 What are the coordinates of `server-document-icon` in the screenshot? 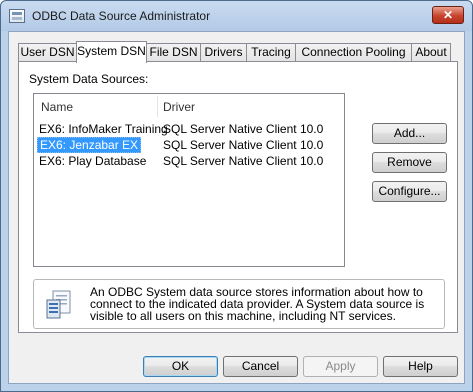 It's located at (59, 305).